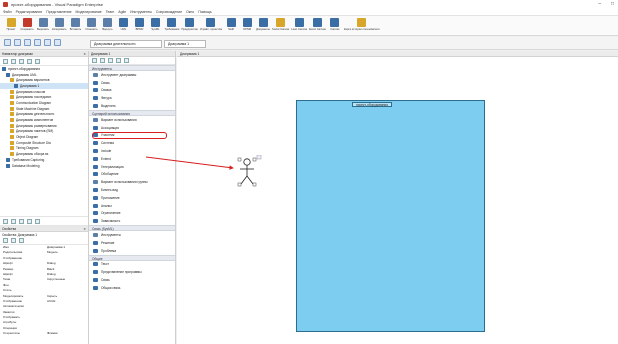 Image resolution: width=618 pixels, height=344 pixels. I want to click on refresh-icon, so click(29, 61).